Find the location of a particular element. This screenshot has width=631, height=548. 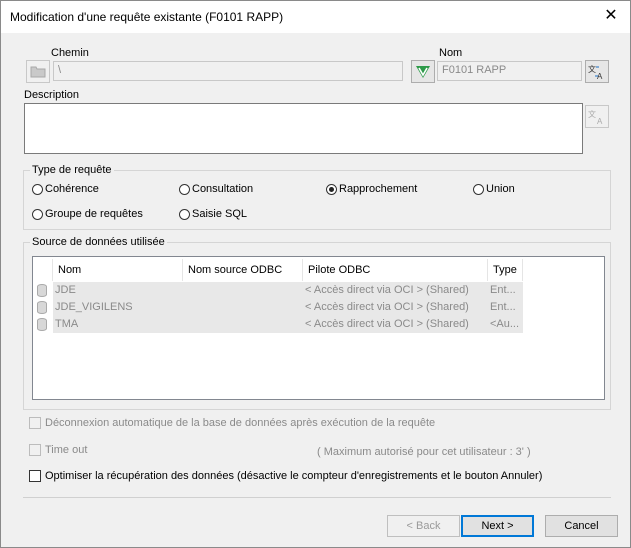

browse-folder-button is located at coordinates (38, 71).